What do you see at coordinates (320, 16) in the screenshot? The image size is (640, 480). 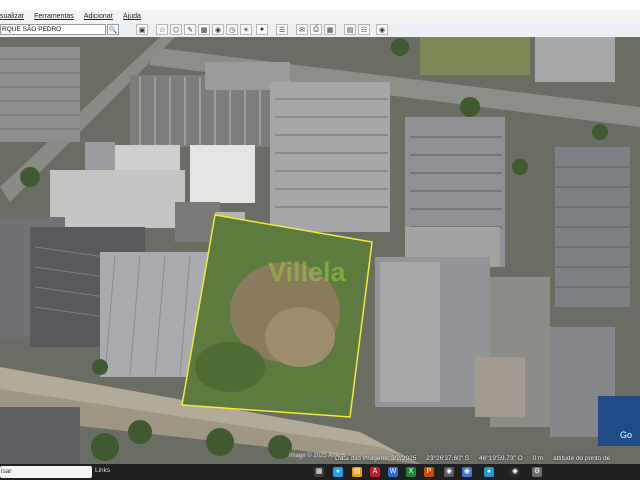 I see `menu-bar: sualizar Ferramentas Adicionar Ajuda` at bounding box center [320, 16].